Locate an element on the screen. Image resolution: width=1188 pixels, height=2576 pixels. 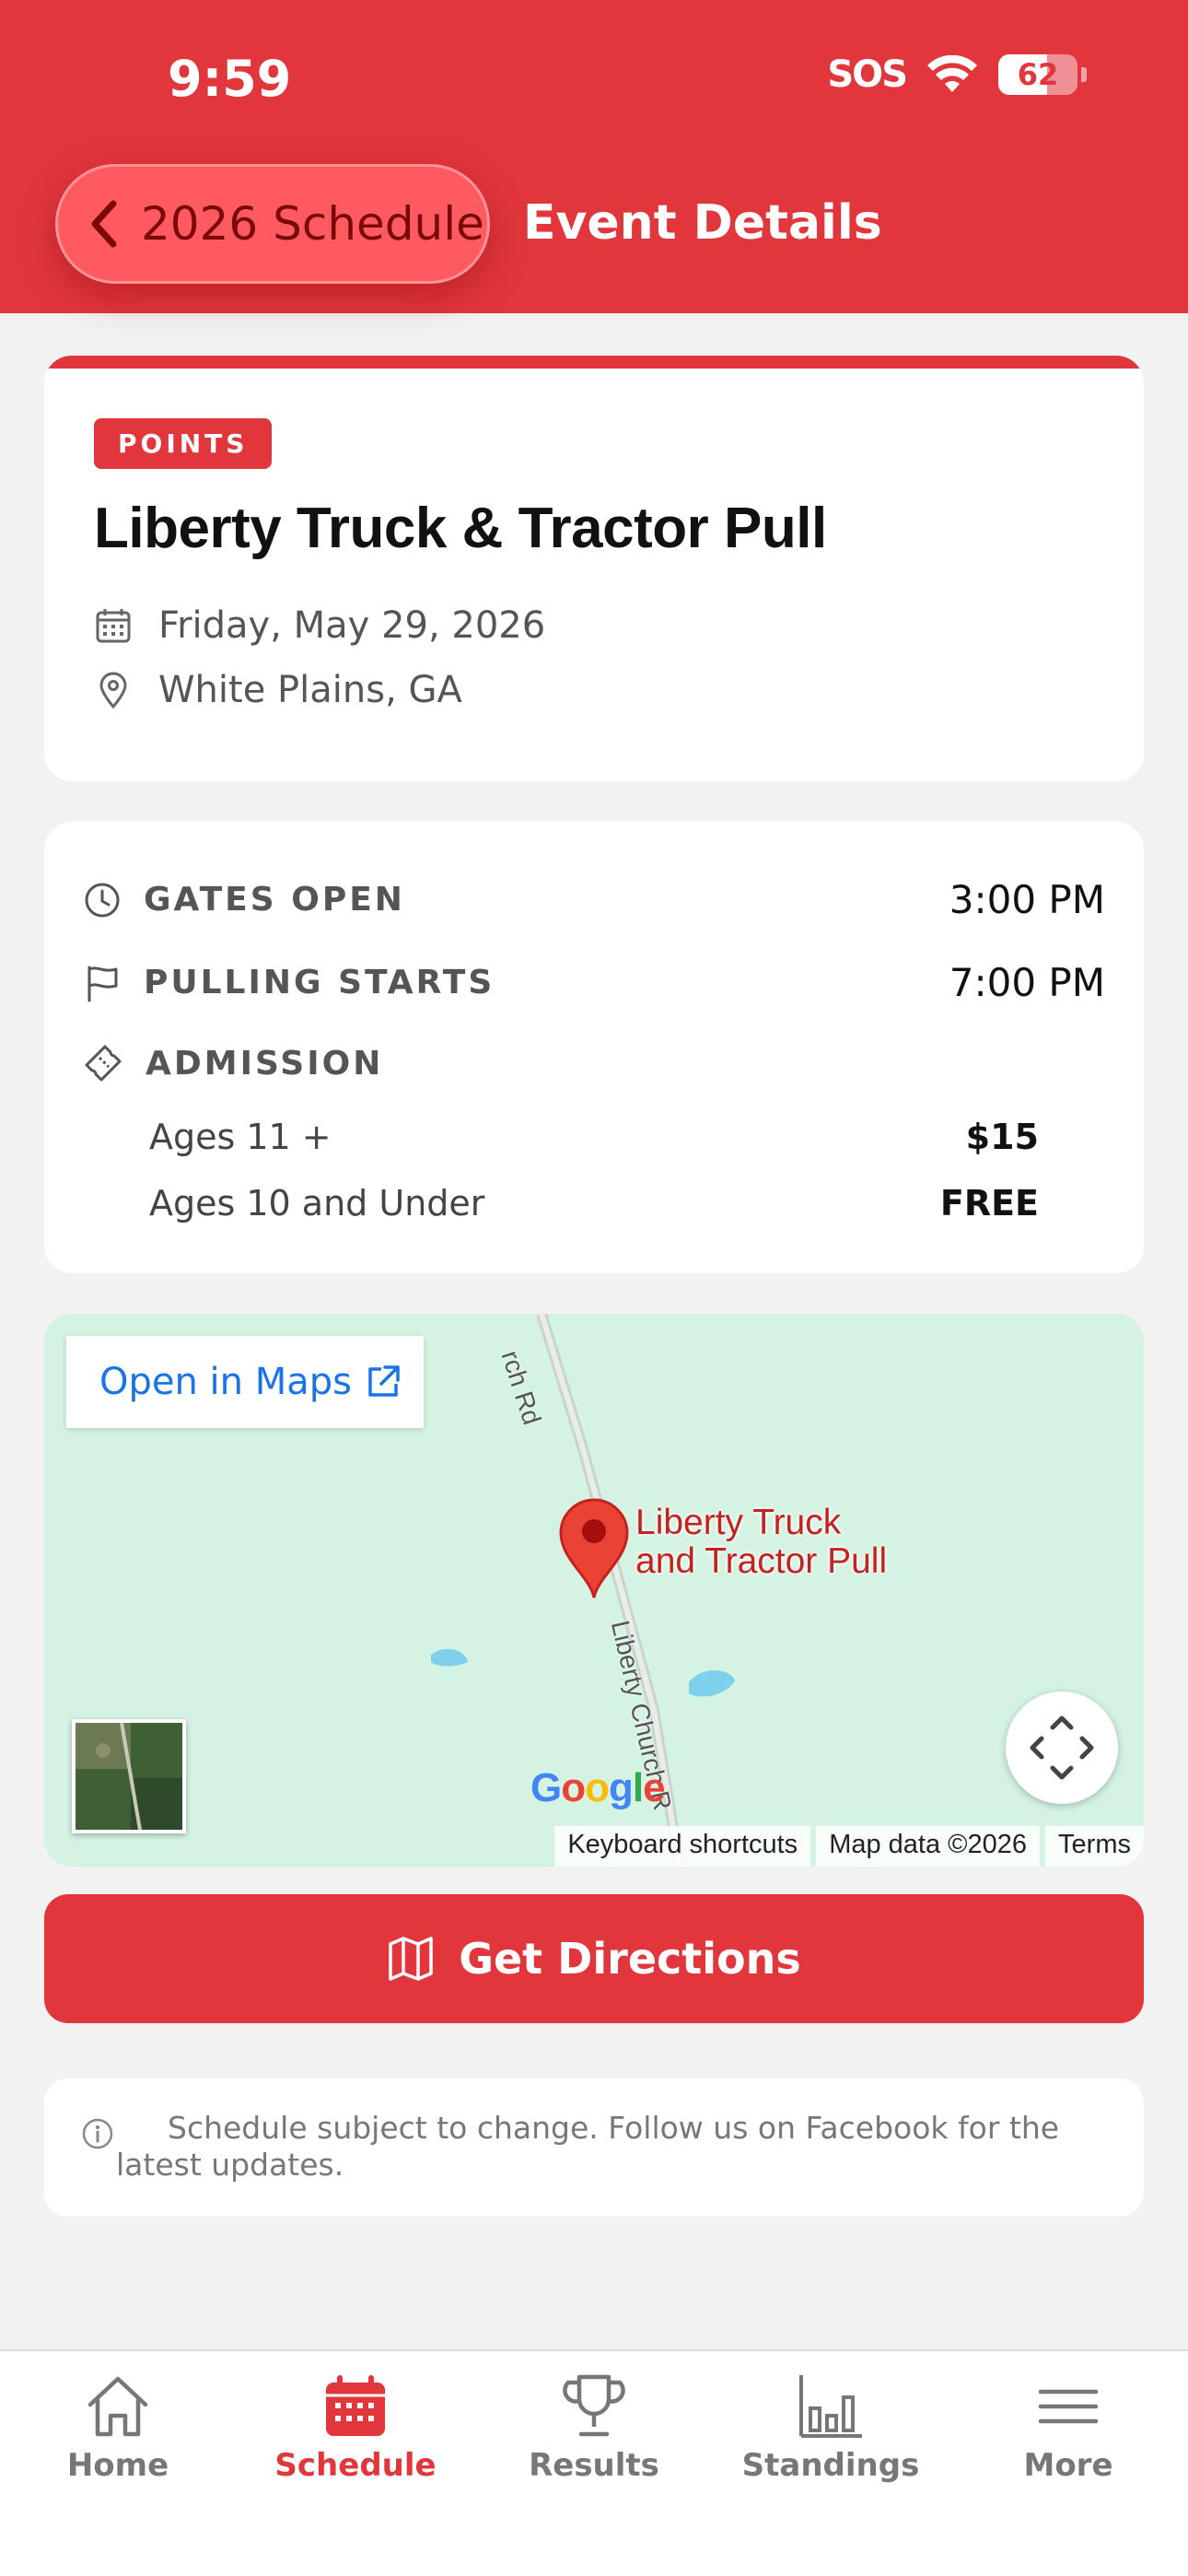
price-row: Ages 11 + $15 is located at coordinates (594, 1137).